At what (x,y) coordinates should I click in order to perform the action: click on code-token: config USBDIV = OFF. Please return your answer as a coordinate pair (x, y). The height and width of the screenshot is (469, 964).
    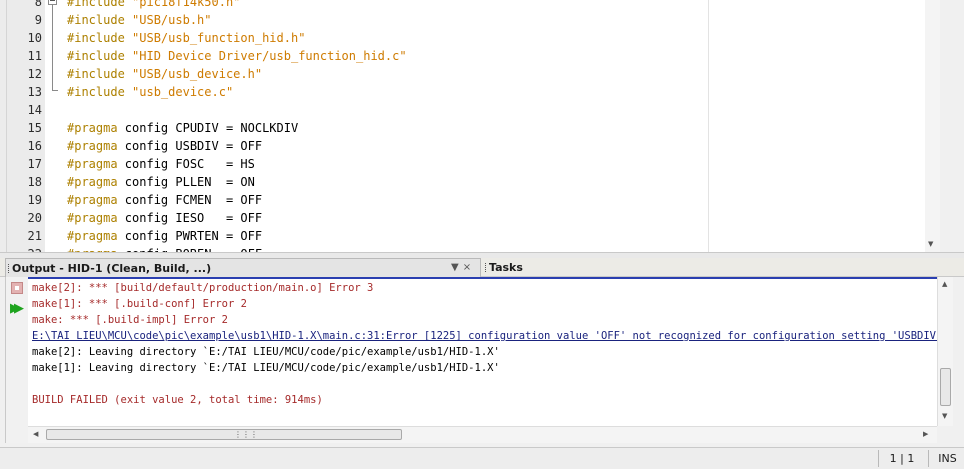
    Looking at the image, I should click on (190, 146).